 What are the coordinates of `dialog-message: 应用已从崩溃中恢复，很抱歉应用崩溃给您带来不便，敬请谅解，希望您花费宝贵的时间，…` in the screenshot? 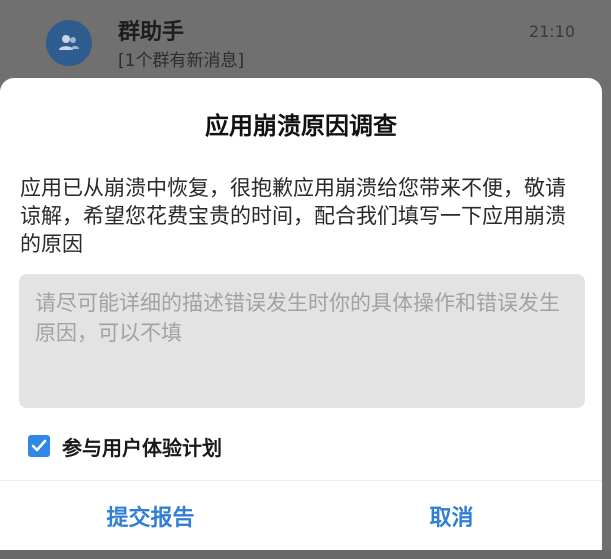 It's located at (293, 216).